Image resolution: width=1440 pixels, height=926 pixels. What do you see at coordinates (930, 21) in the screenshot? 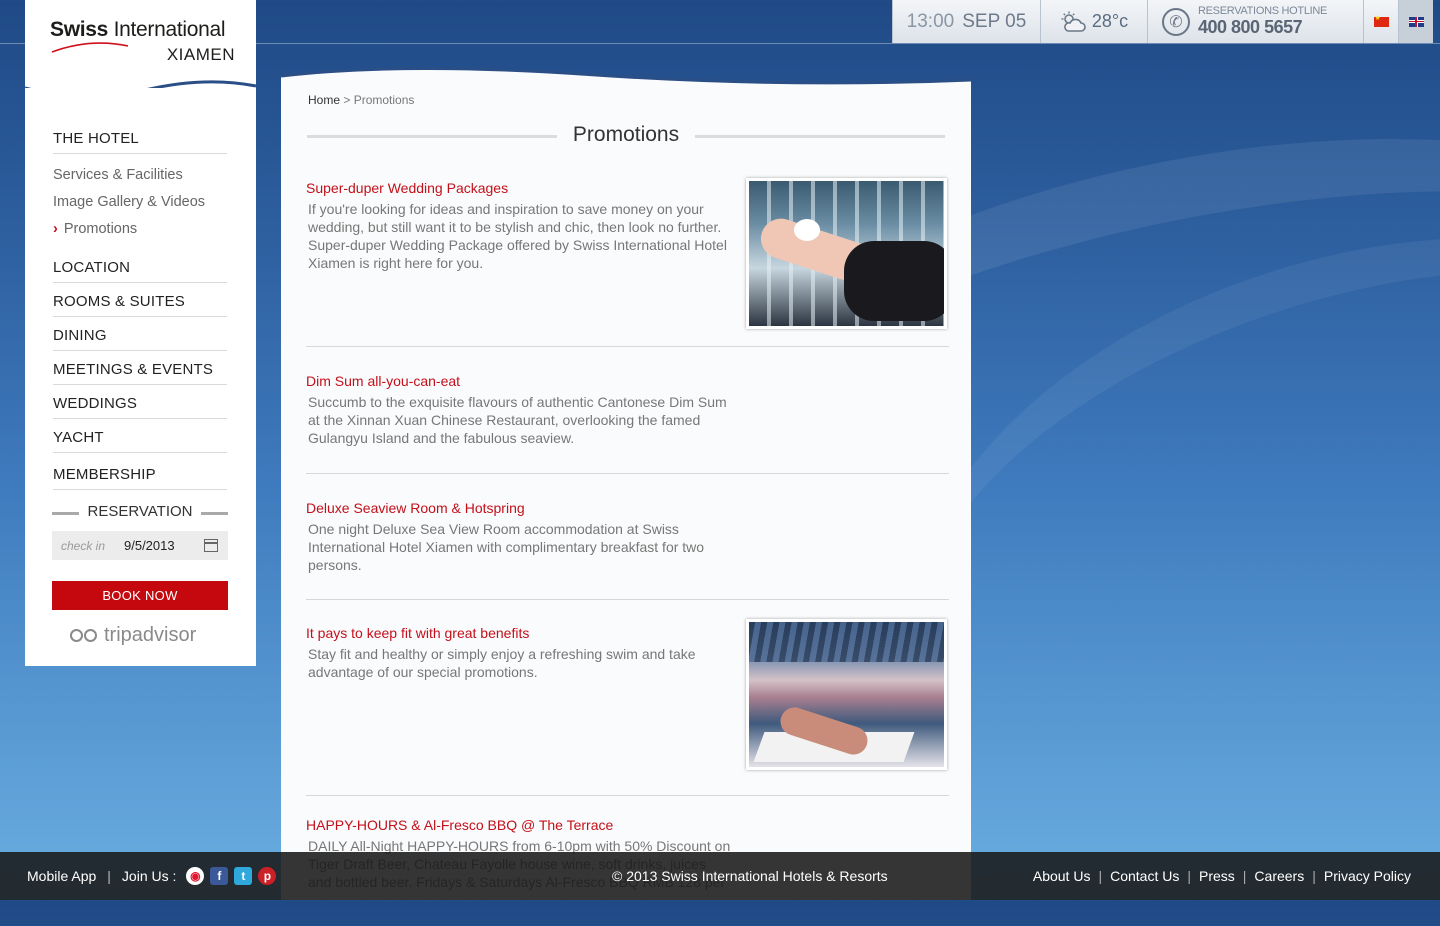
I see `current-time: 13:00` at bounding box center [930, 21].